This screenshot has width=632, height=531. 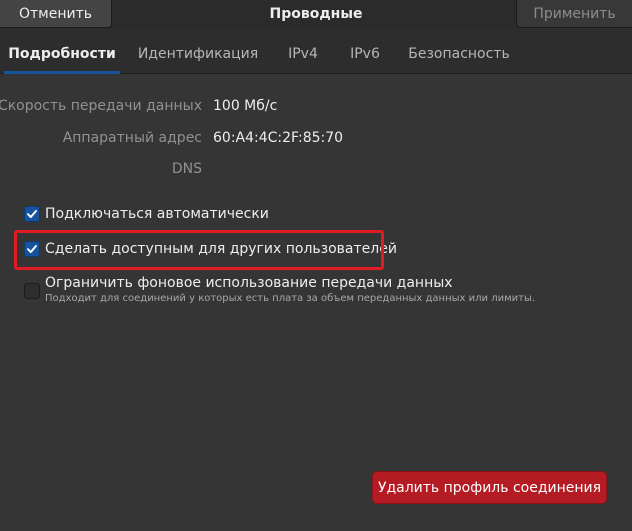 What do you see at coordinates (198, 54) in the screenshot?
I see `tab-identity-label: Идентификация` at bounding box center [198, 54].